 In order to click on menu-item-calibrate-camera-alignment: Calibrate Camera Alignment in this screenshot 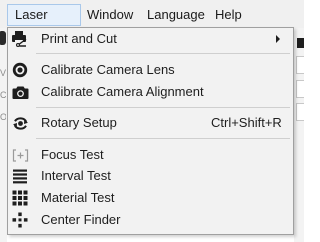, I will do `click(150, 92)`.